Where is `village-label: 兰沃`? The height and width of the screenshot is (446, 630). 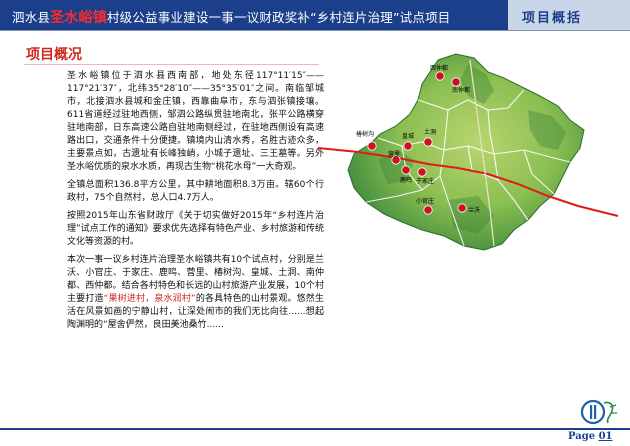
village-label: 兰沃 is located at coordinates (474, 210).